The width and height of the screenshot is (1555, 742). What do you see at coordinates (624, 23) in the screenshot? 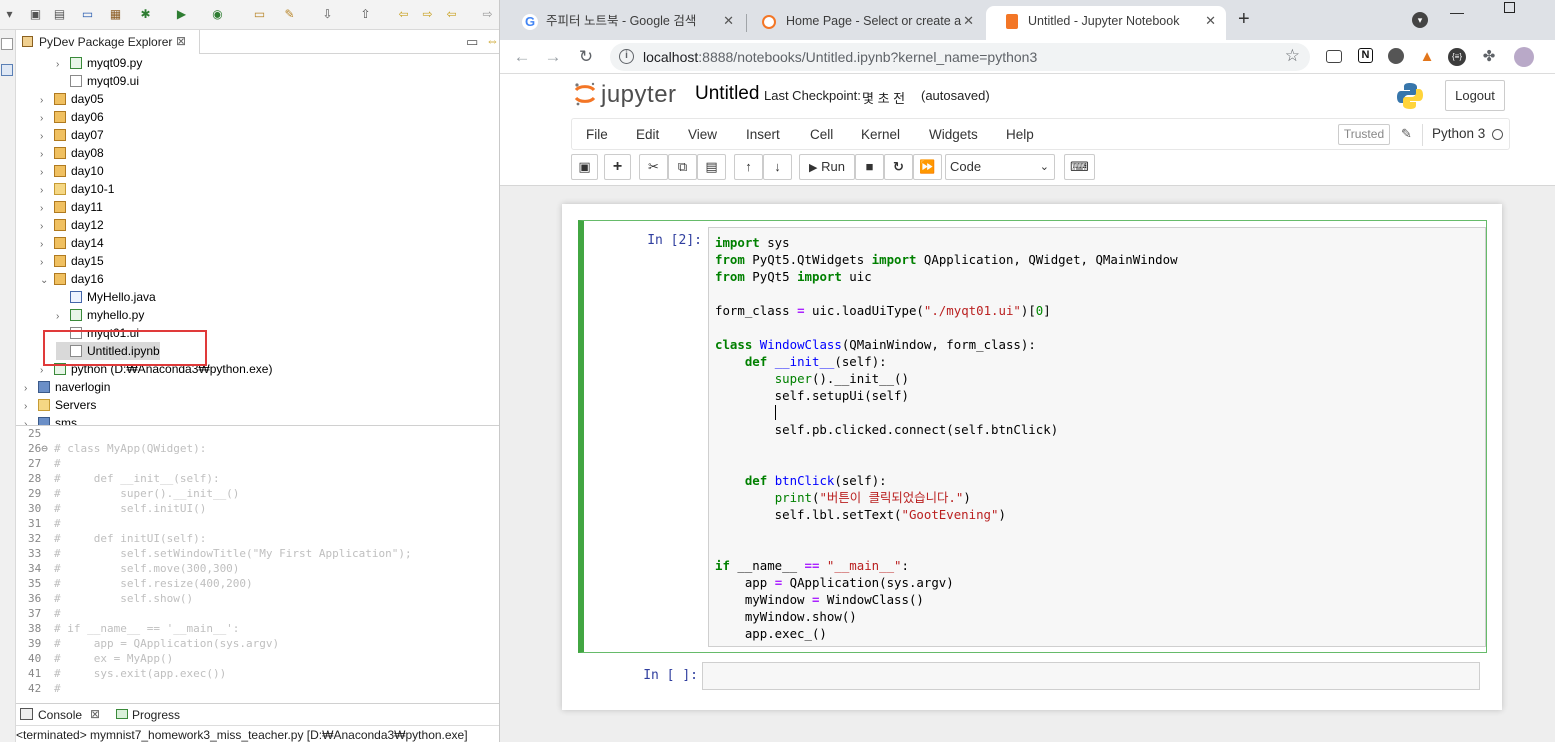
I see `tab-google-search: G 주피터 노트북 - Google 검색 ✕` at bounding box center [624, 23].